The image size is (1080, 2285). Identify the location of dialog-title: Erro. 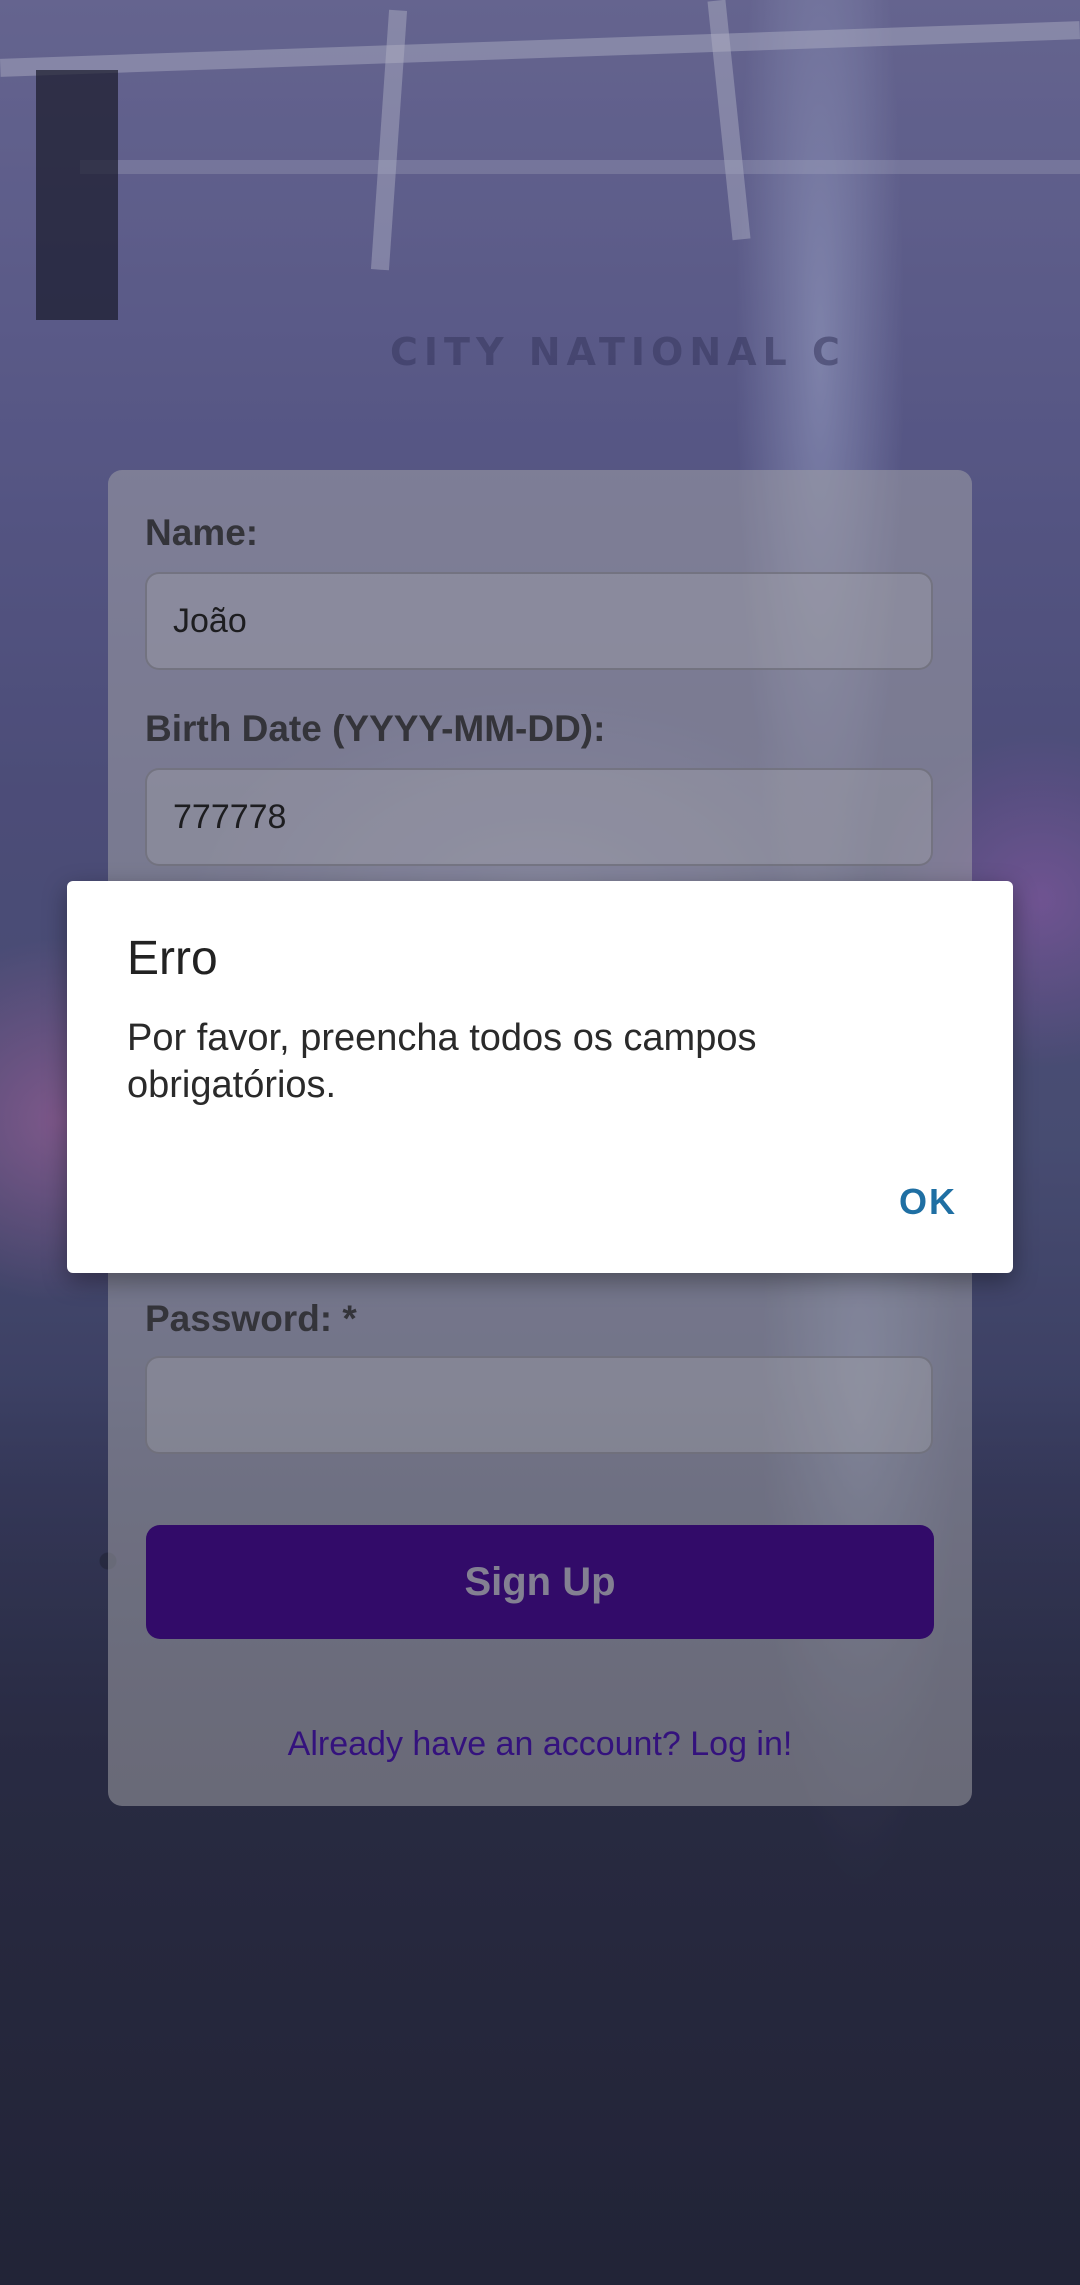
(172, 958).